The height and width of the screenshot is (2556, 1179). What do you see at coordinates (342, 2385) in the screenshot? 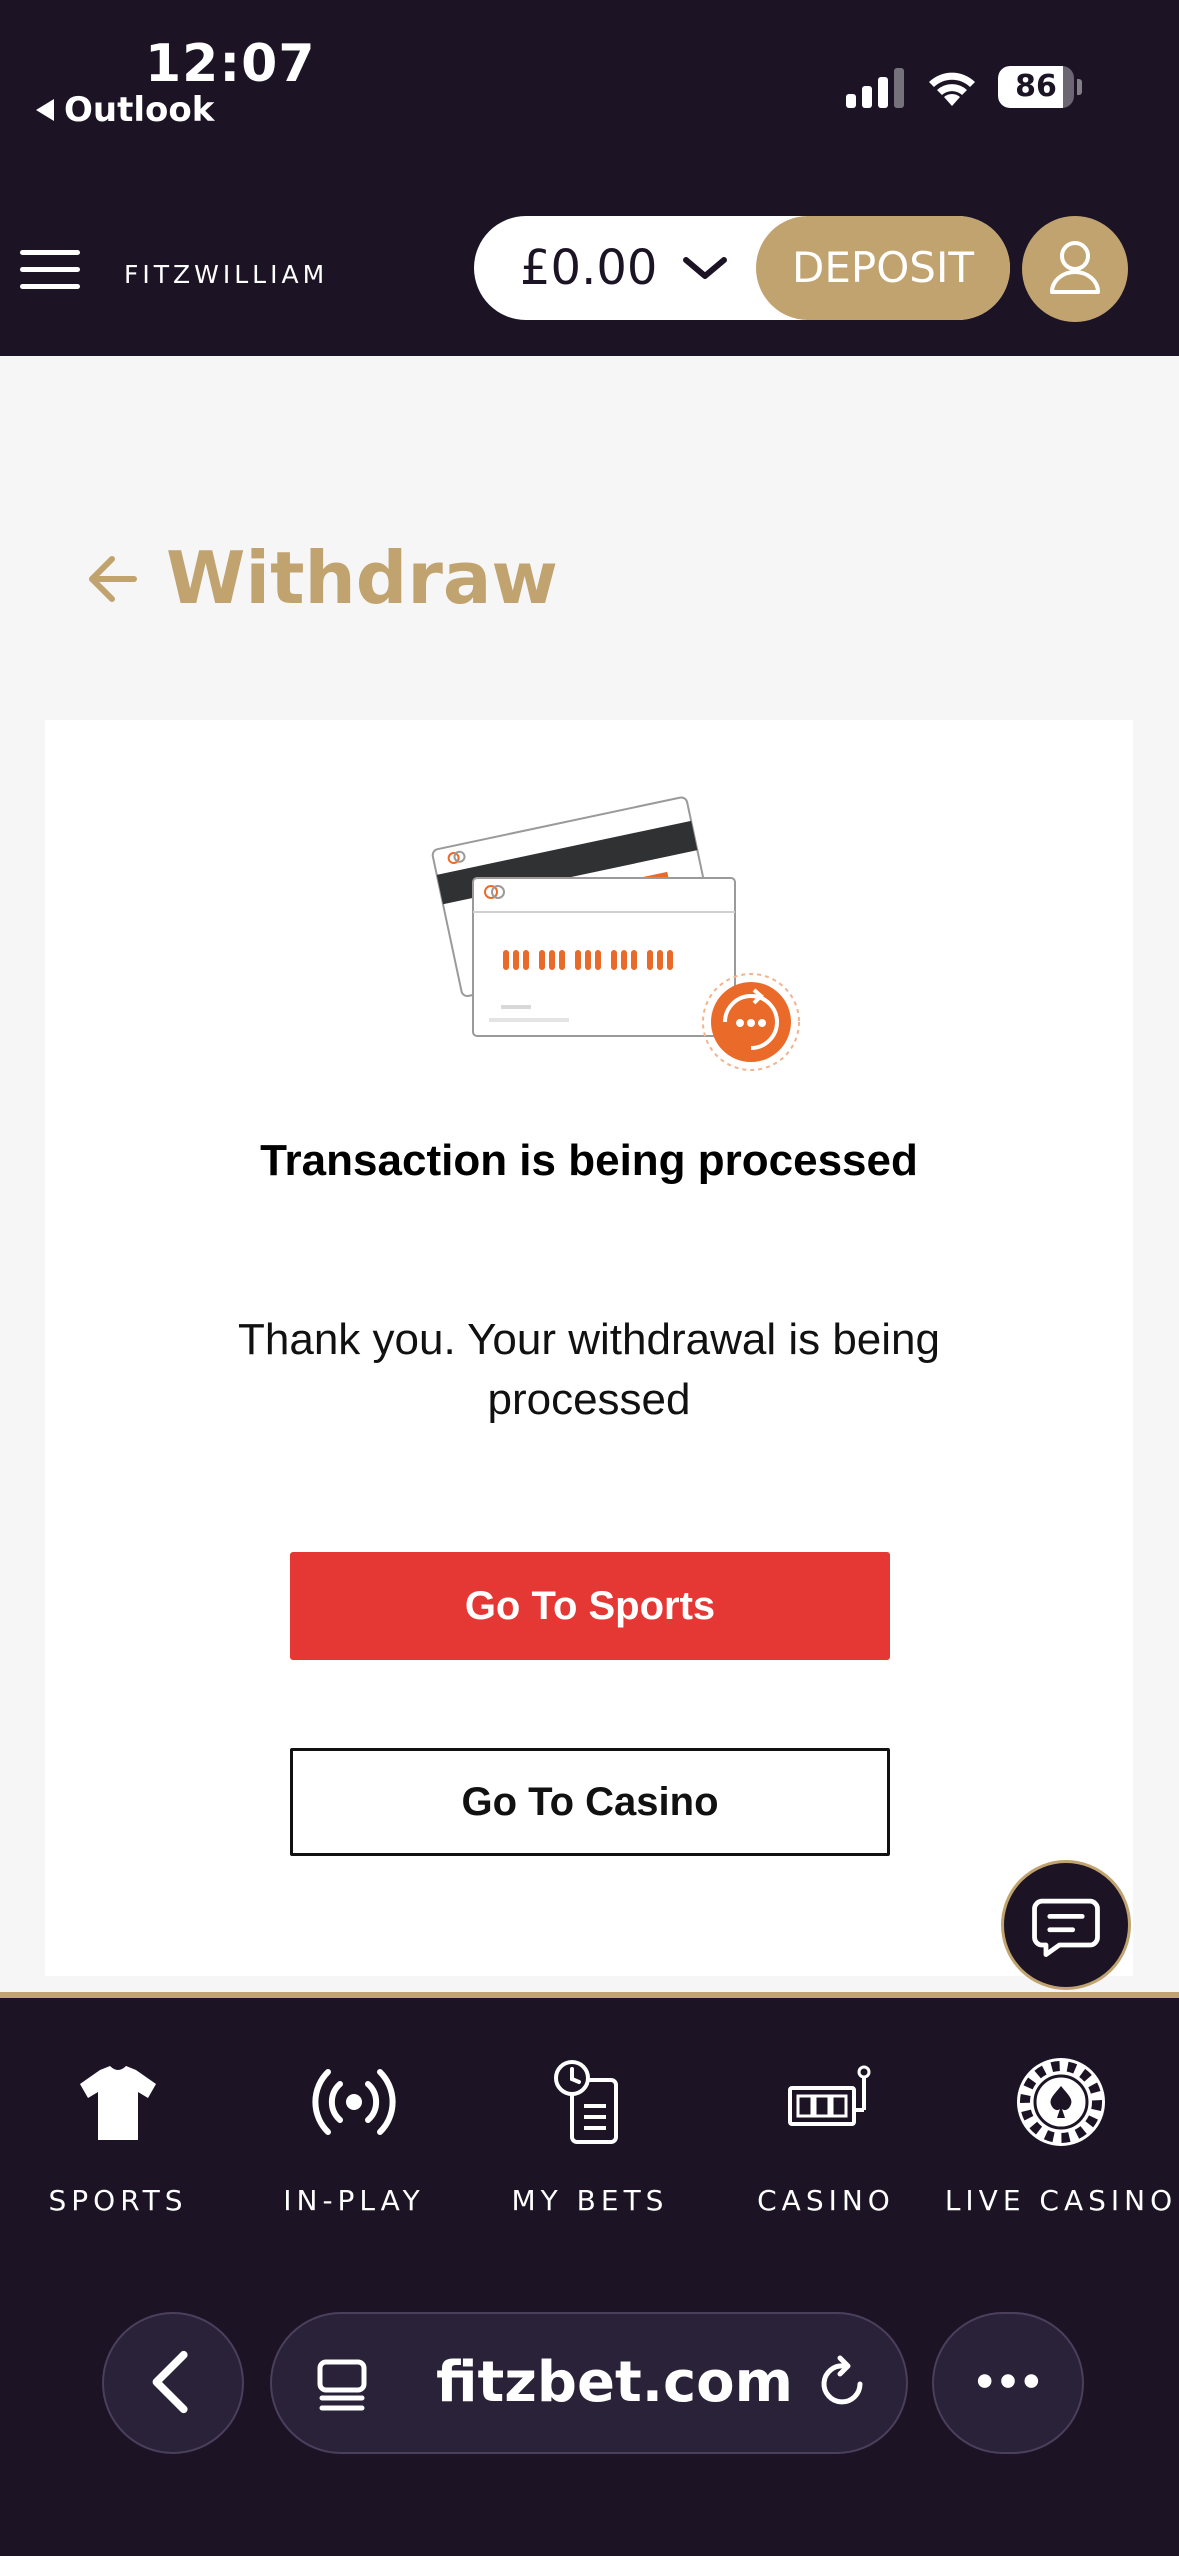
I see `tab-overview-icon` at bounding box center [342, 2385].